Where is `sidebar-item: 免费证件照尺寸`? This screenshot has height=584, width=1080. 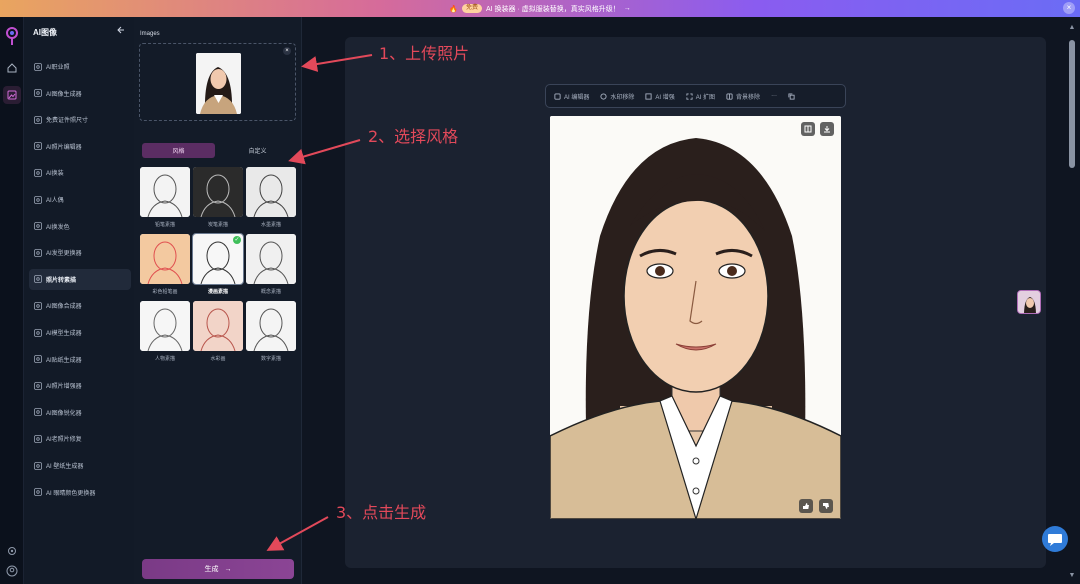
sidebar-item: 免费证件照尺寸 is located at coordinates (80, 119).